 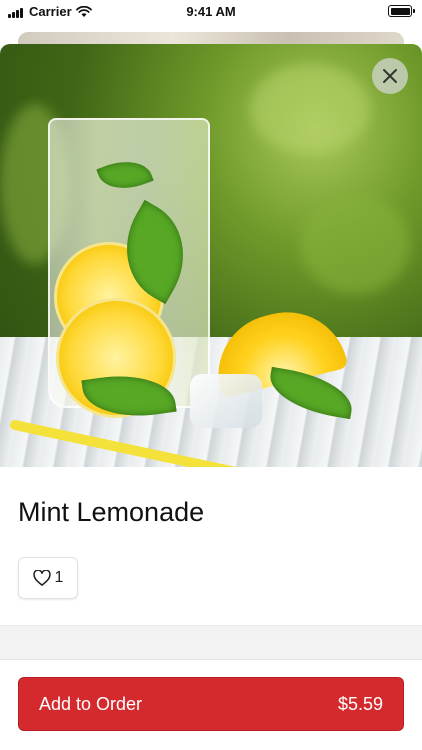 I want to click on status-time: 9:41 AM, so click(x=211, y=11).